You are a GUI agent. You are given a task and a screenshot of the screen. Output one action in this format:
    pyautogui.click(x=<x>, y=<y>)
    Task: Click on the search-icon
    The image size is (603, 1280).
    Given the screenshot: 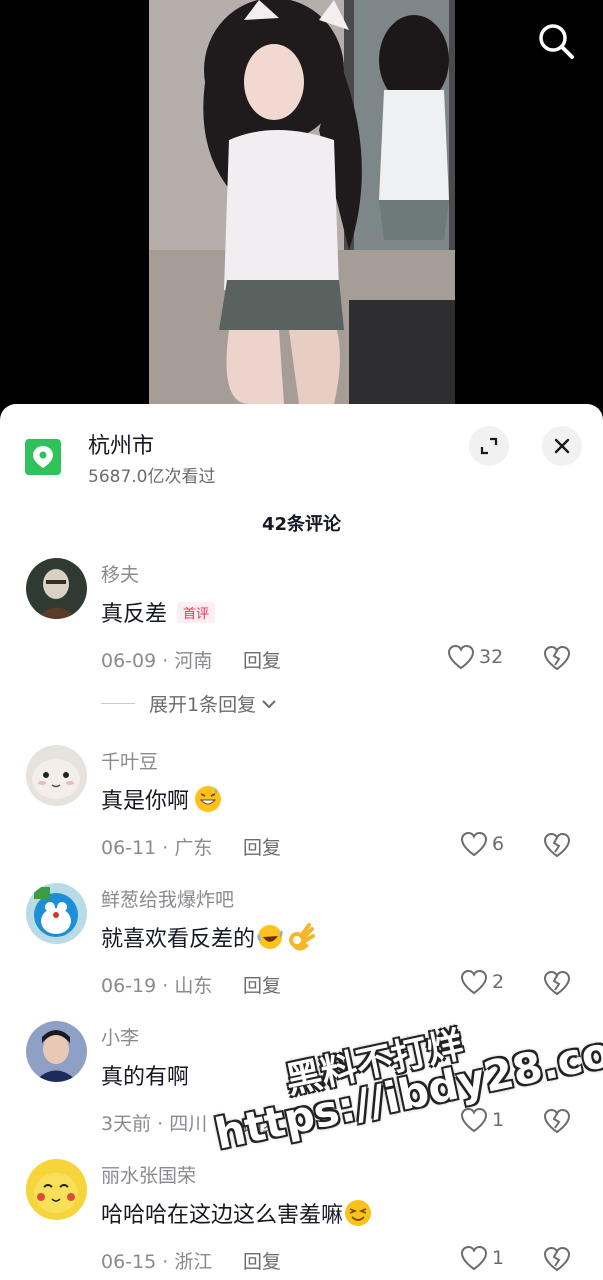 What is the action you would take?
    pyautogui.click(x=556, y=41)
    